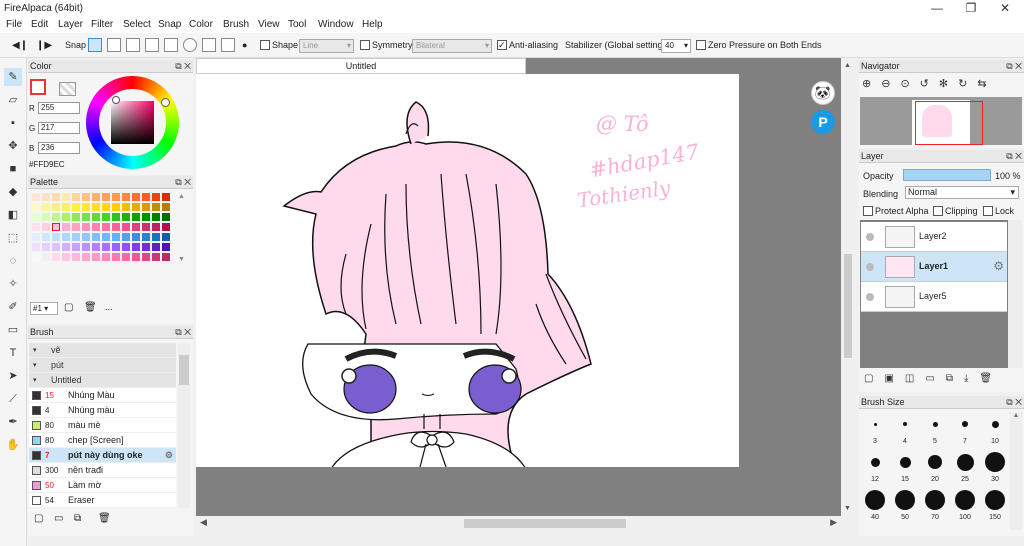 This screenshot has width=1024, height=546. Describe the element at coordinates (13, 215) in the screenshot. I see `gradient-tool-icon: ◧` at that location.